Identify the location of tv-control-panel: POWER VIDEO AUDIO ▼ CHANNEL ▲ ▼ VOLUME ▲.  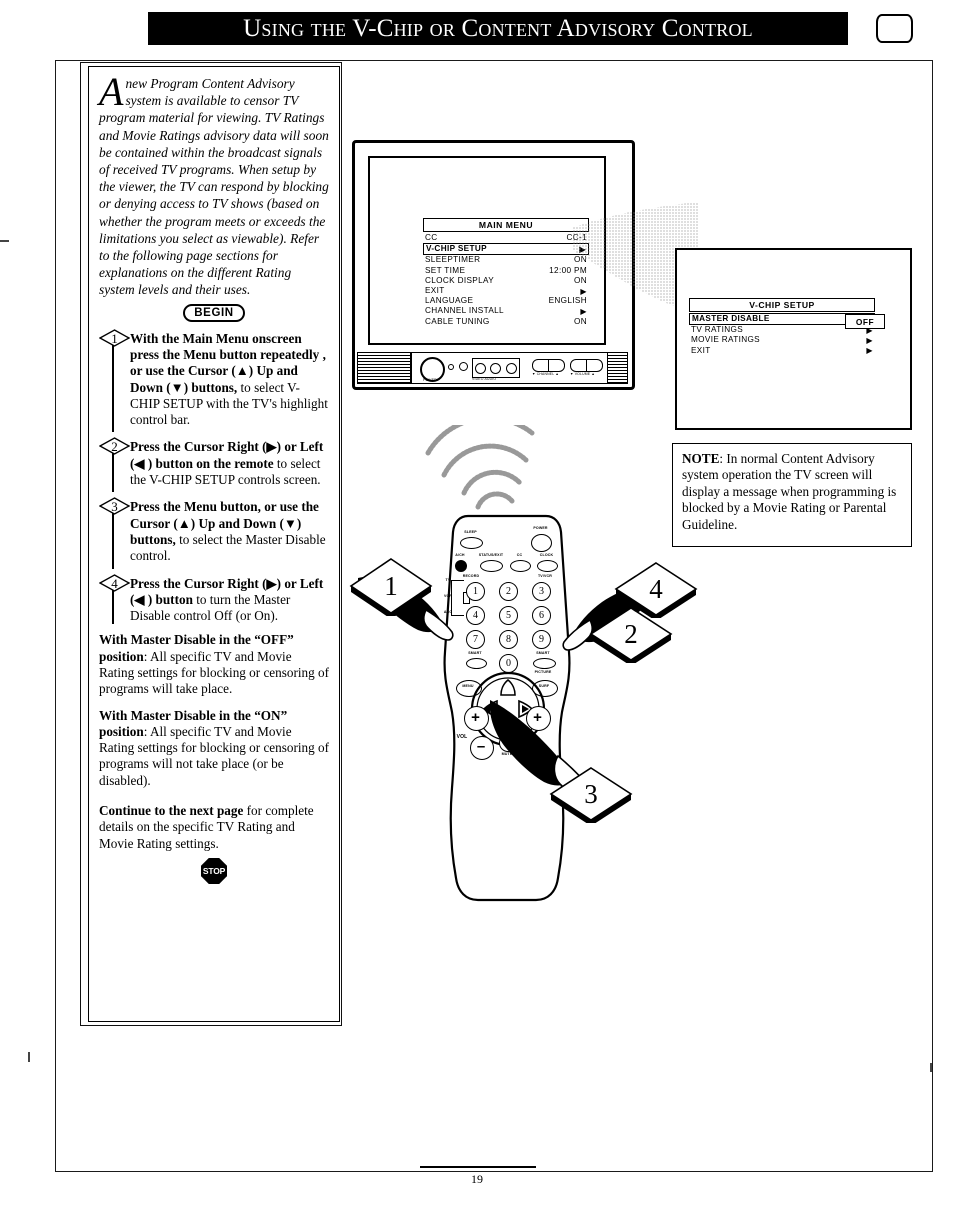
(492, 368).